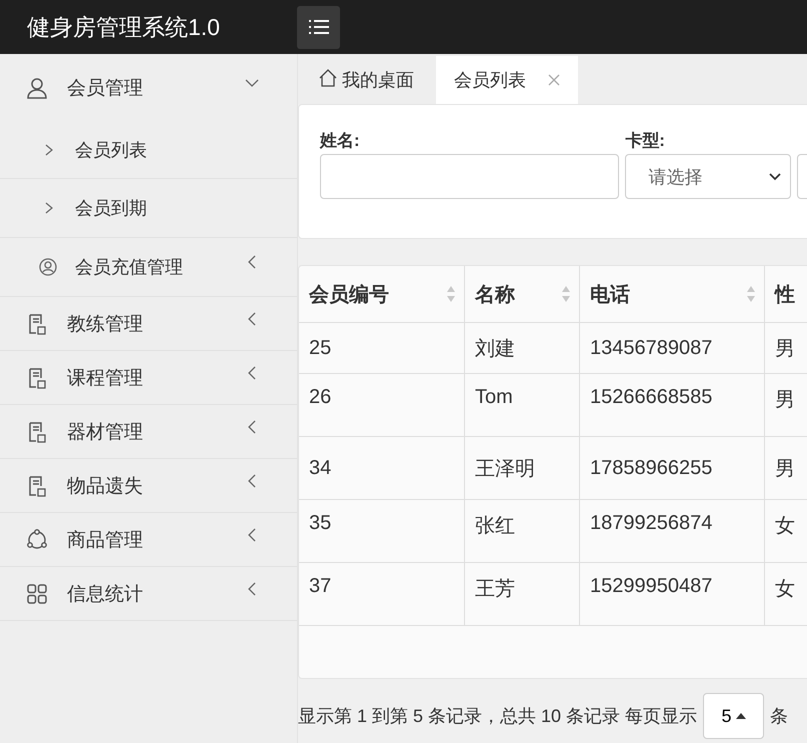 This screenshot has width=807, height=743. Describe the element at coordinates (148, 88) in the screenshot. I see `nav-item: 会员管理` at that location.